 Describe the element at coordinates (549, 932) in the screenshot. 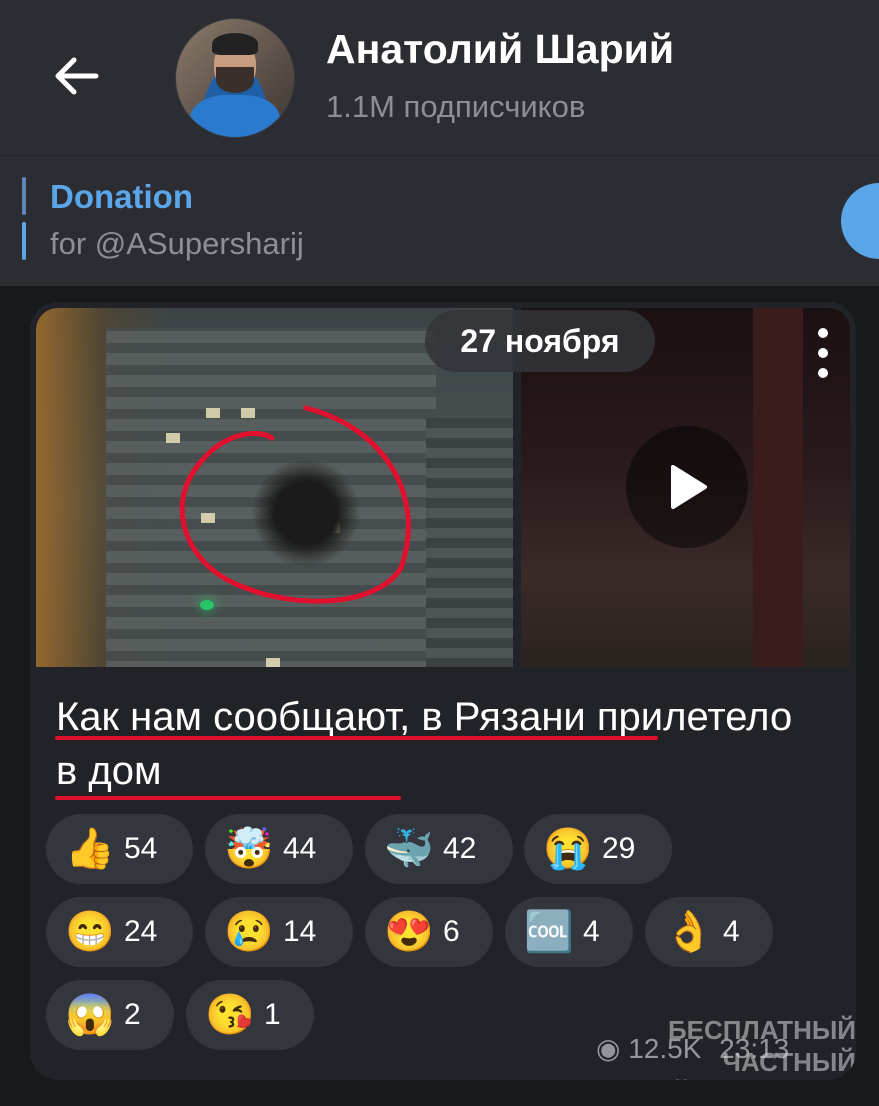

I see `cool-icon: 🆒` at that location.